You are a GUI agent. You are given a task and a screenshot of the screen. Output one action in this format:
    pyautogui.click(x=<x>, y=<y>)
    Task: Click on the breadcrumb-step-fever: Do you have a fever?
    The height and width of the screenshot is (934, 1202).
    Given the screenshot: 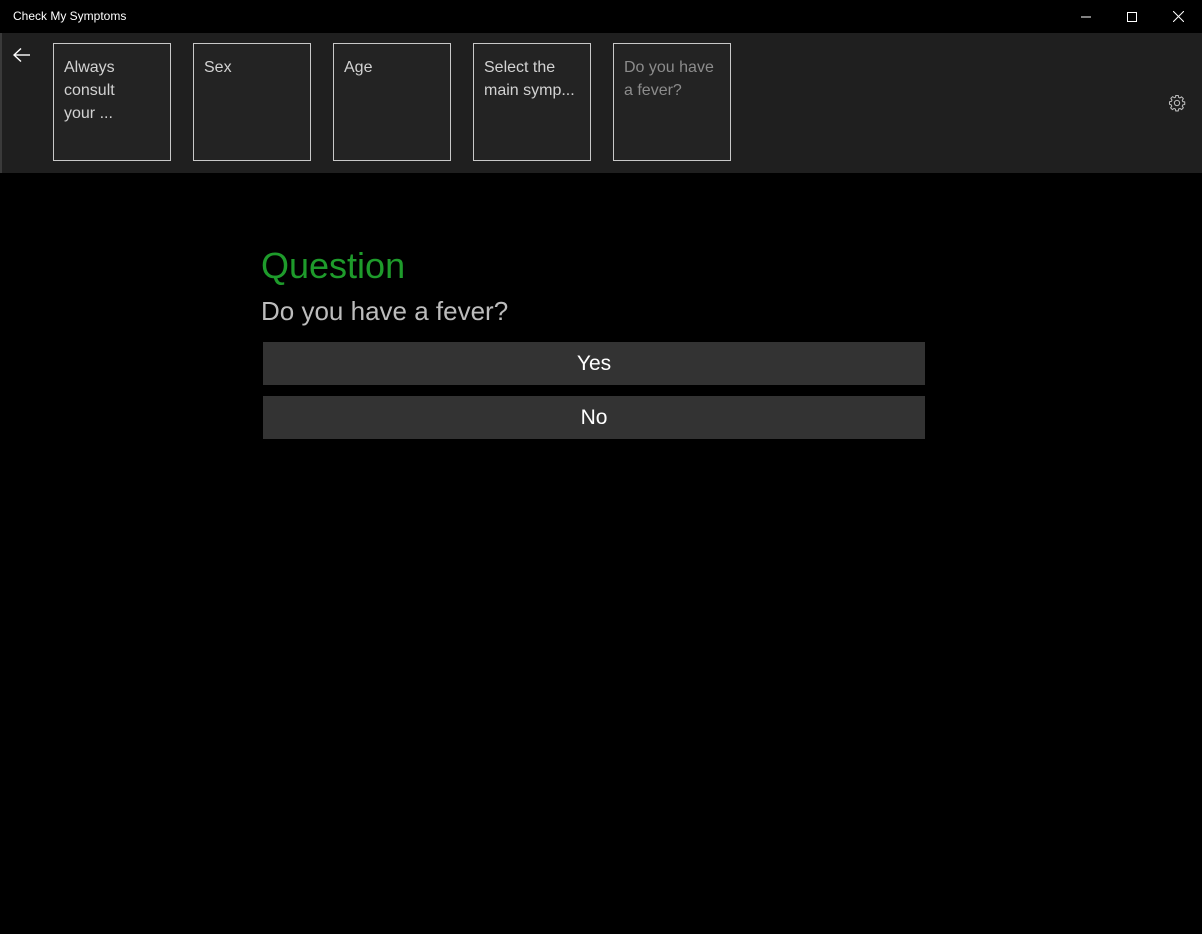 What is the action you would take?
    pyautogui.click(x=672, y=102)
    